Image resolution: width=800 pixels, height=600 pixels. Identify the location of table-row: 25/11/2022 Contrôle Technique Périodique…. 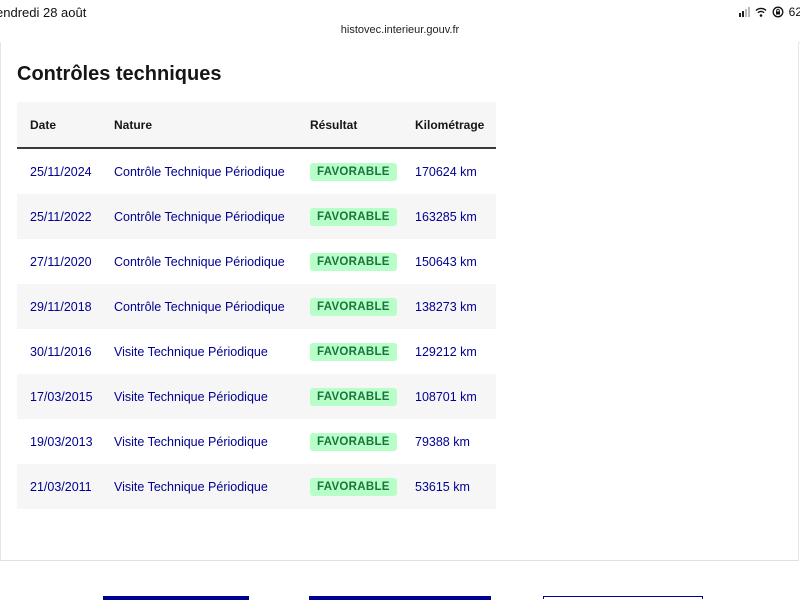
(256, 216).